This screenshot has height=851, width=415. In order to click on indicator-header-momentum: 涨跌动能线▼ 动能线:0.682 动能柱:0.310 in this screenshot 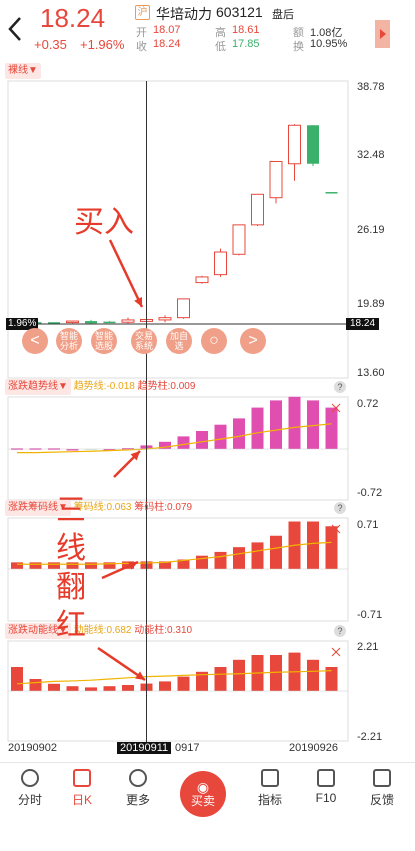, I will do `click(98, 631)`.